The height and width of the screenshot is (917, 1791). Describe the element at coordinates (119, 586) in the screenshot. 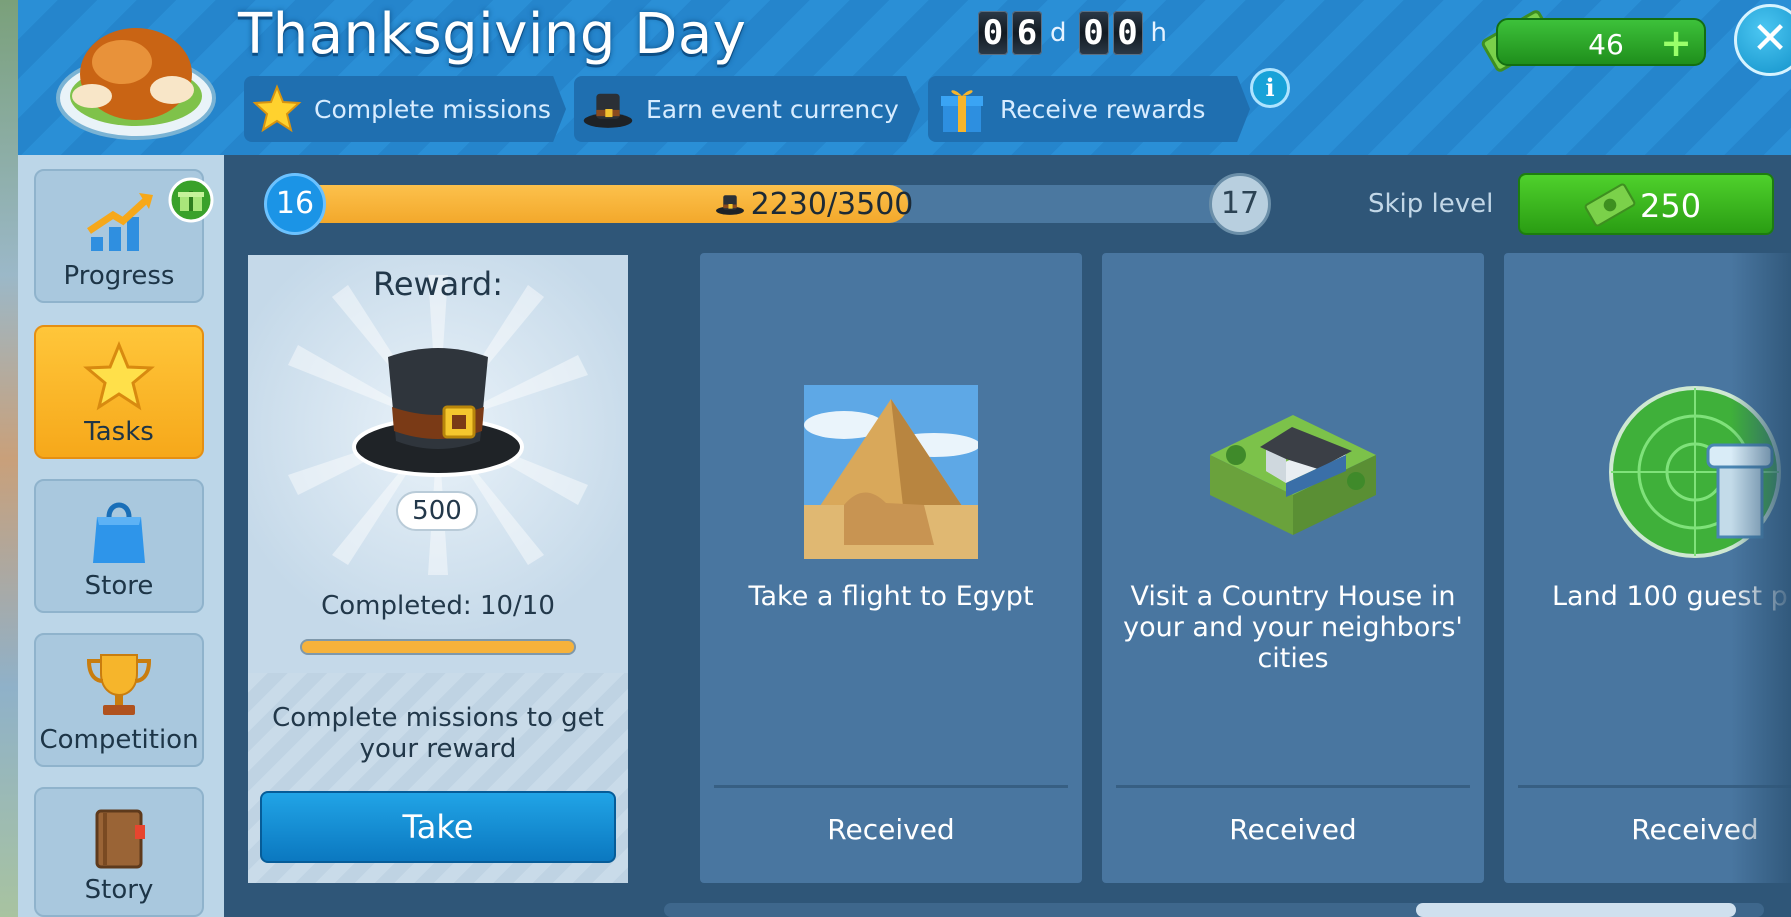

I see `sidebar-item-label: Store` at that location.